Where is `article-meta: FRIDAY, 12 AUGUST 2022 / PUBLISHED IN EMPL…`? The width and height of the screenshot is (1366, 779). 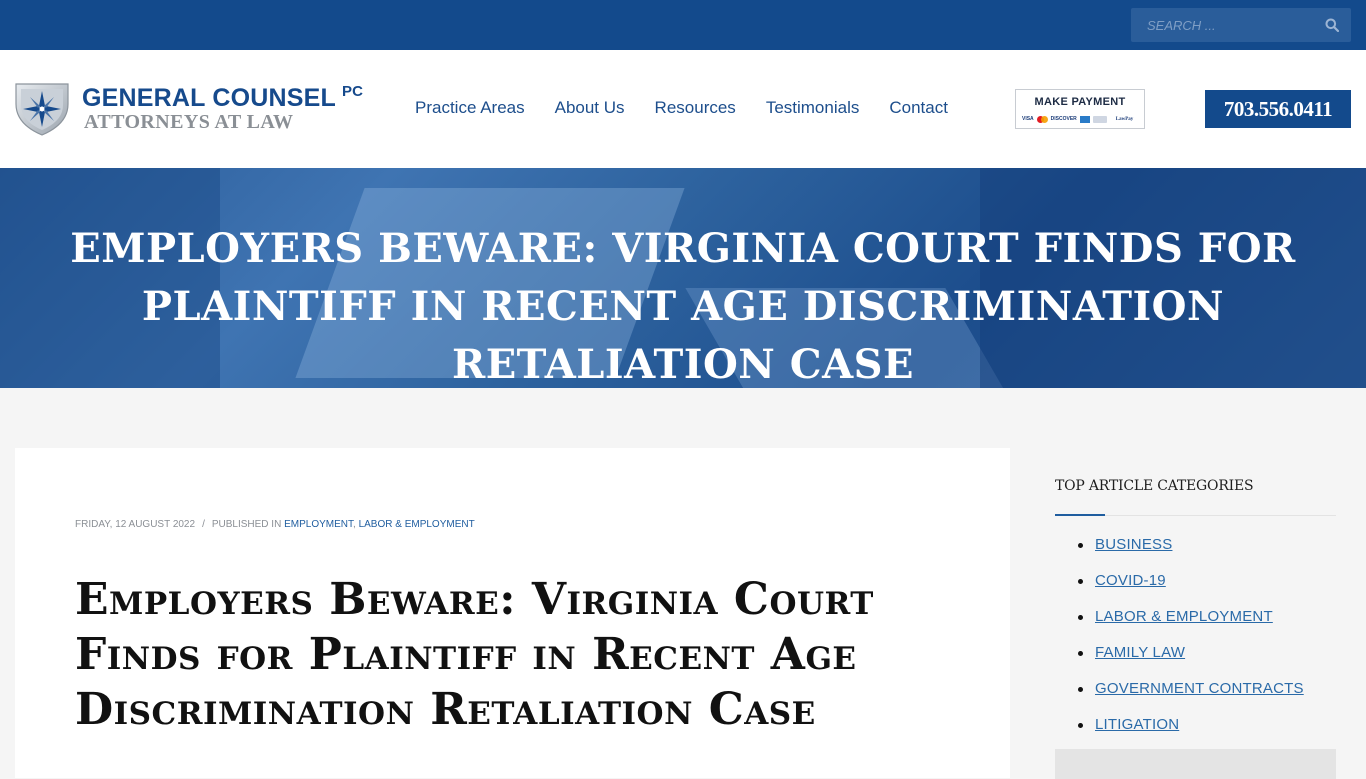
article-meta: FRIDAY, 12 AUGUST 2022 / PUBLISHED IN EMPL… is located at coordinates (275, 524).